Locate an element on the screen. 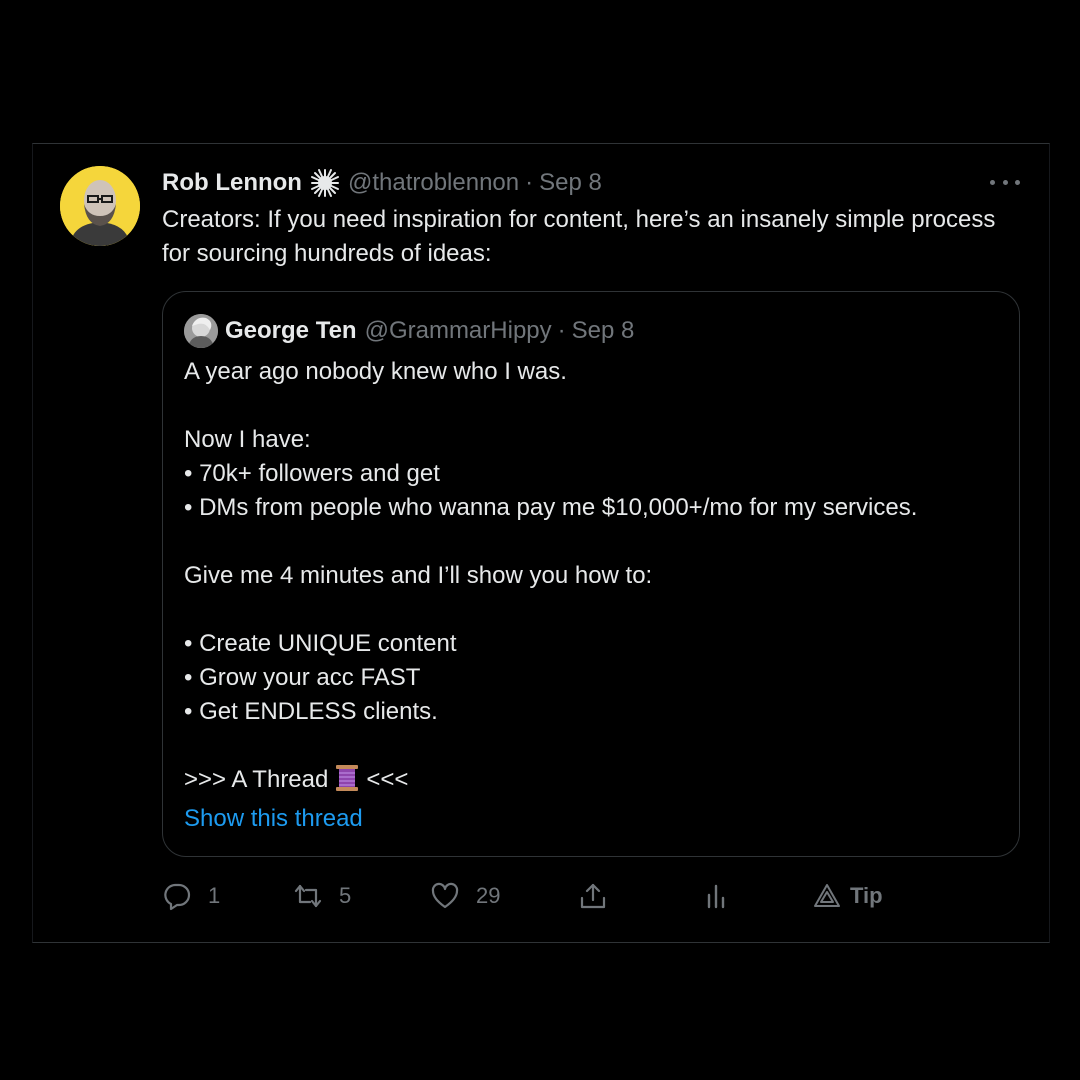 This screenshot has height=1080, width=1080. reply-count: 1 is located at coordinates (214, 895).